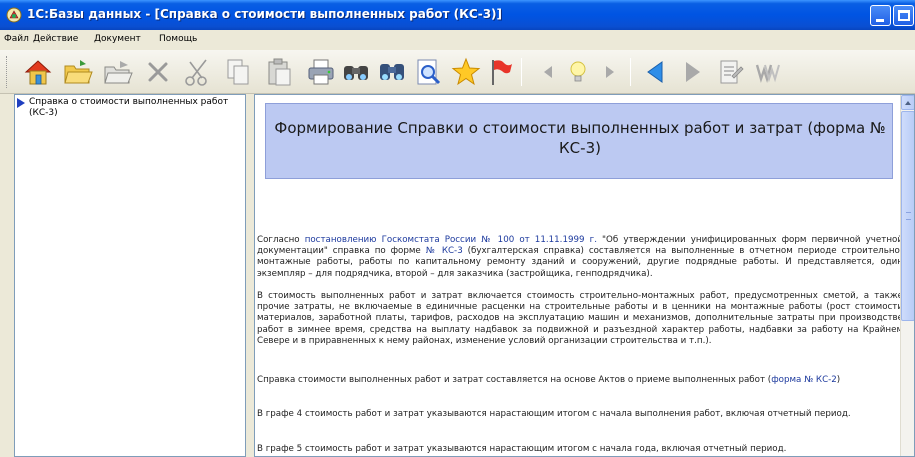  I want to click on preview-icon, so click(429, 72).